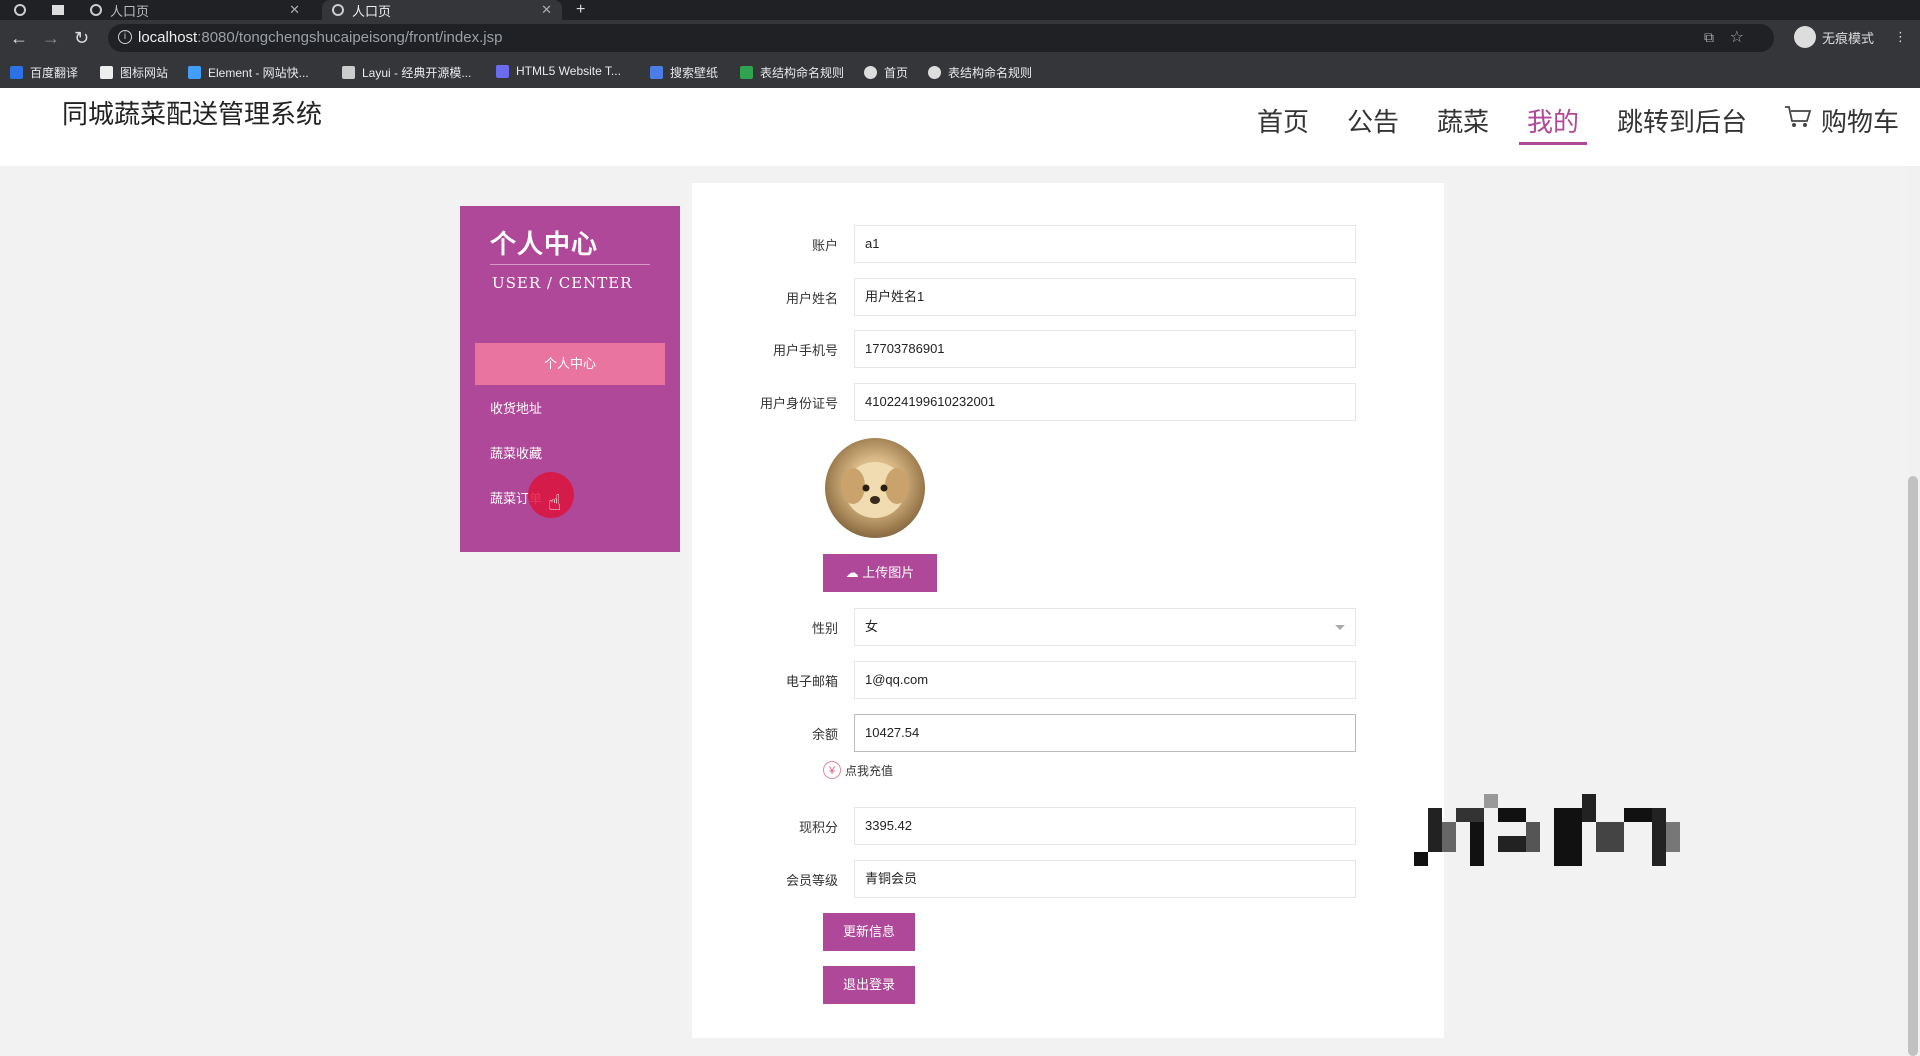 Image resolution: width=1920 pixels, height=1056 pixels. I want to click on email-input: 1@qq.com, so click(1105, 680).